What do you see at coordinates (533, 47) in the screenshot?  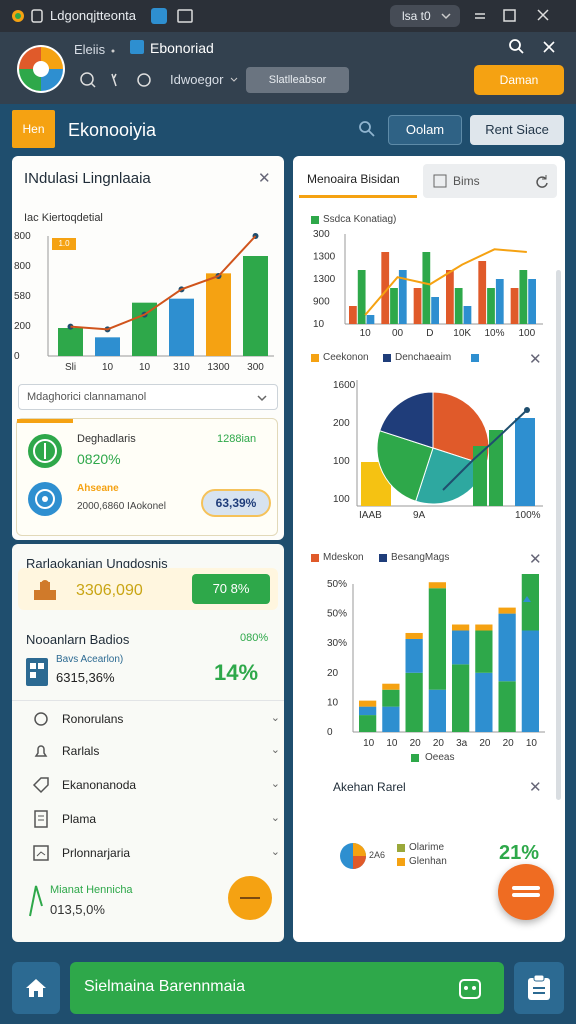 I see `header-tools` at bounding box center [533, 47].